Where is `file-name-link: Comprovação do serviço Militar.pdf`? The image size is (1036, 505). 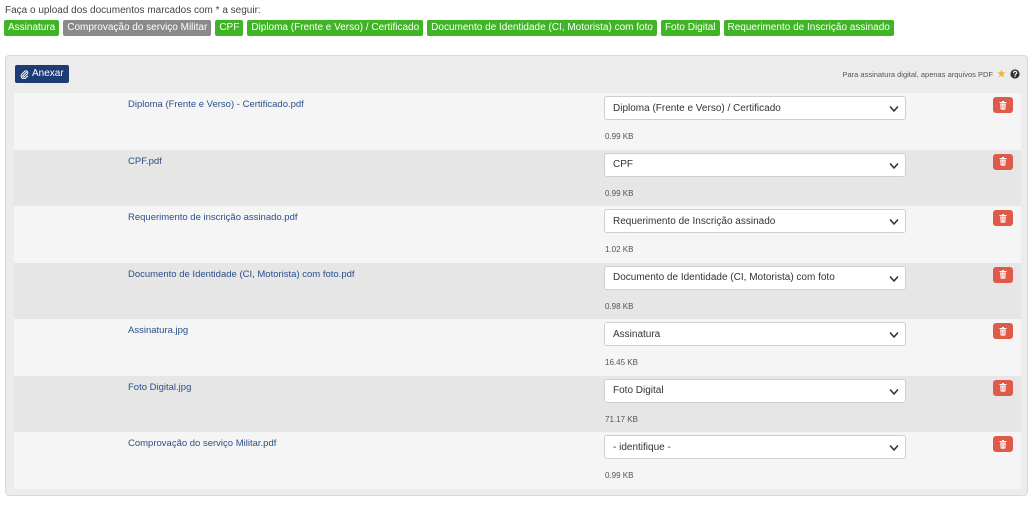
file-name-link: Comprovação do serviço Militar.pdf is located at coordinates (202, 443).